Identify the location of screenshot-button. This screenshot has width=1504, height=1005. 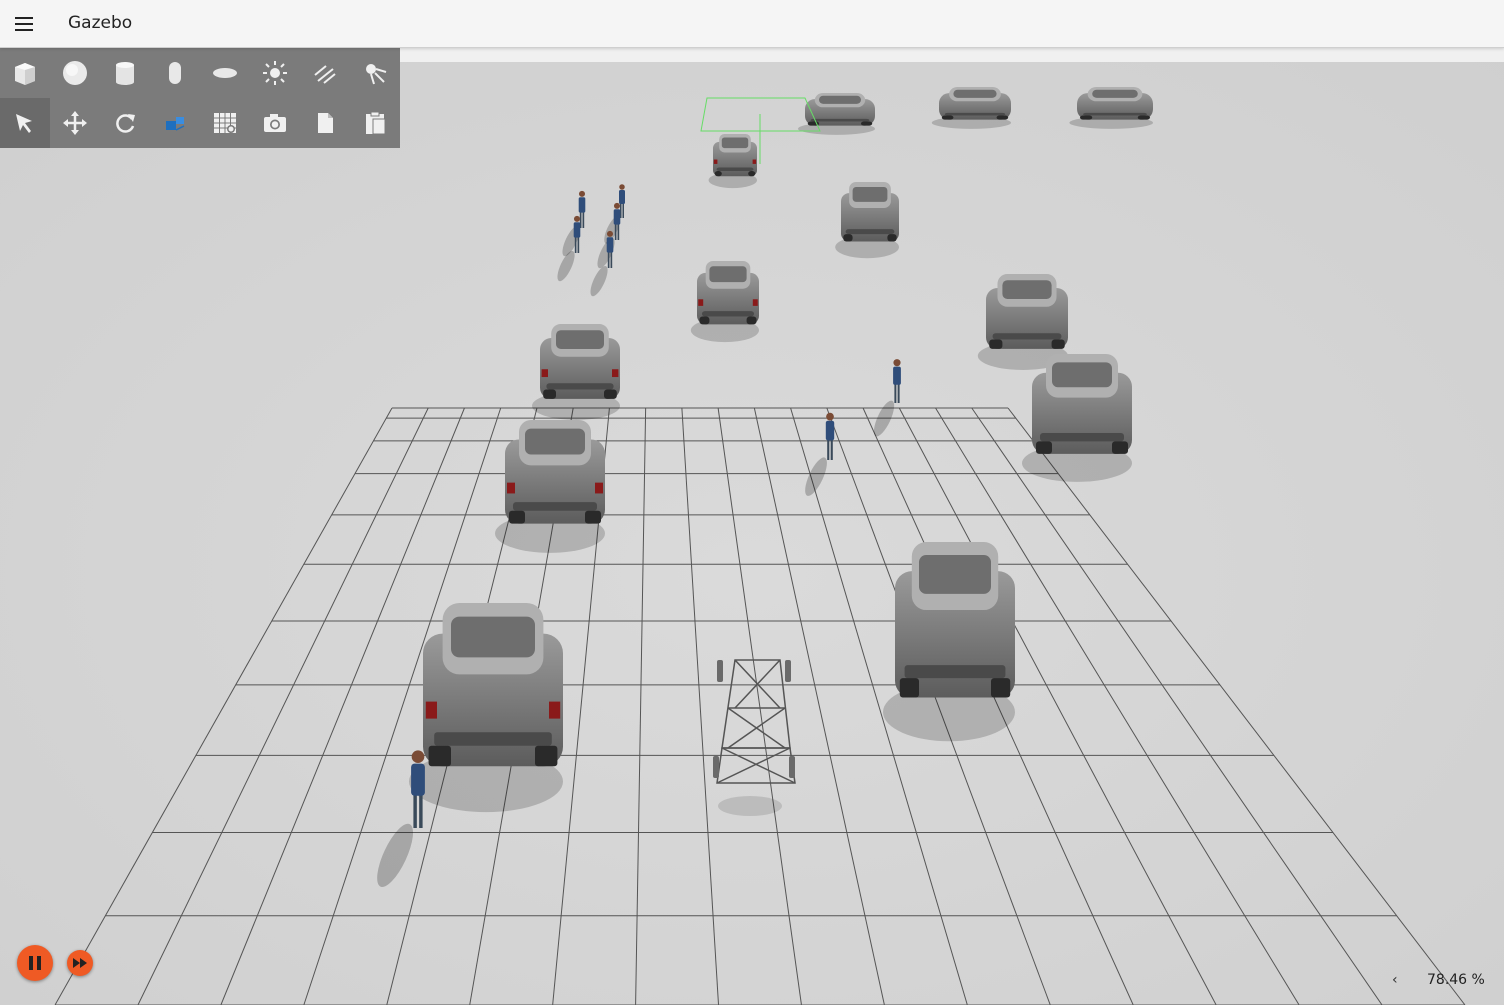
(275, 123).